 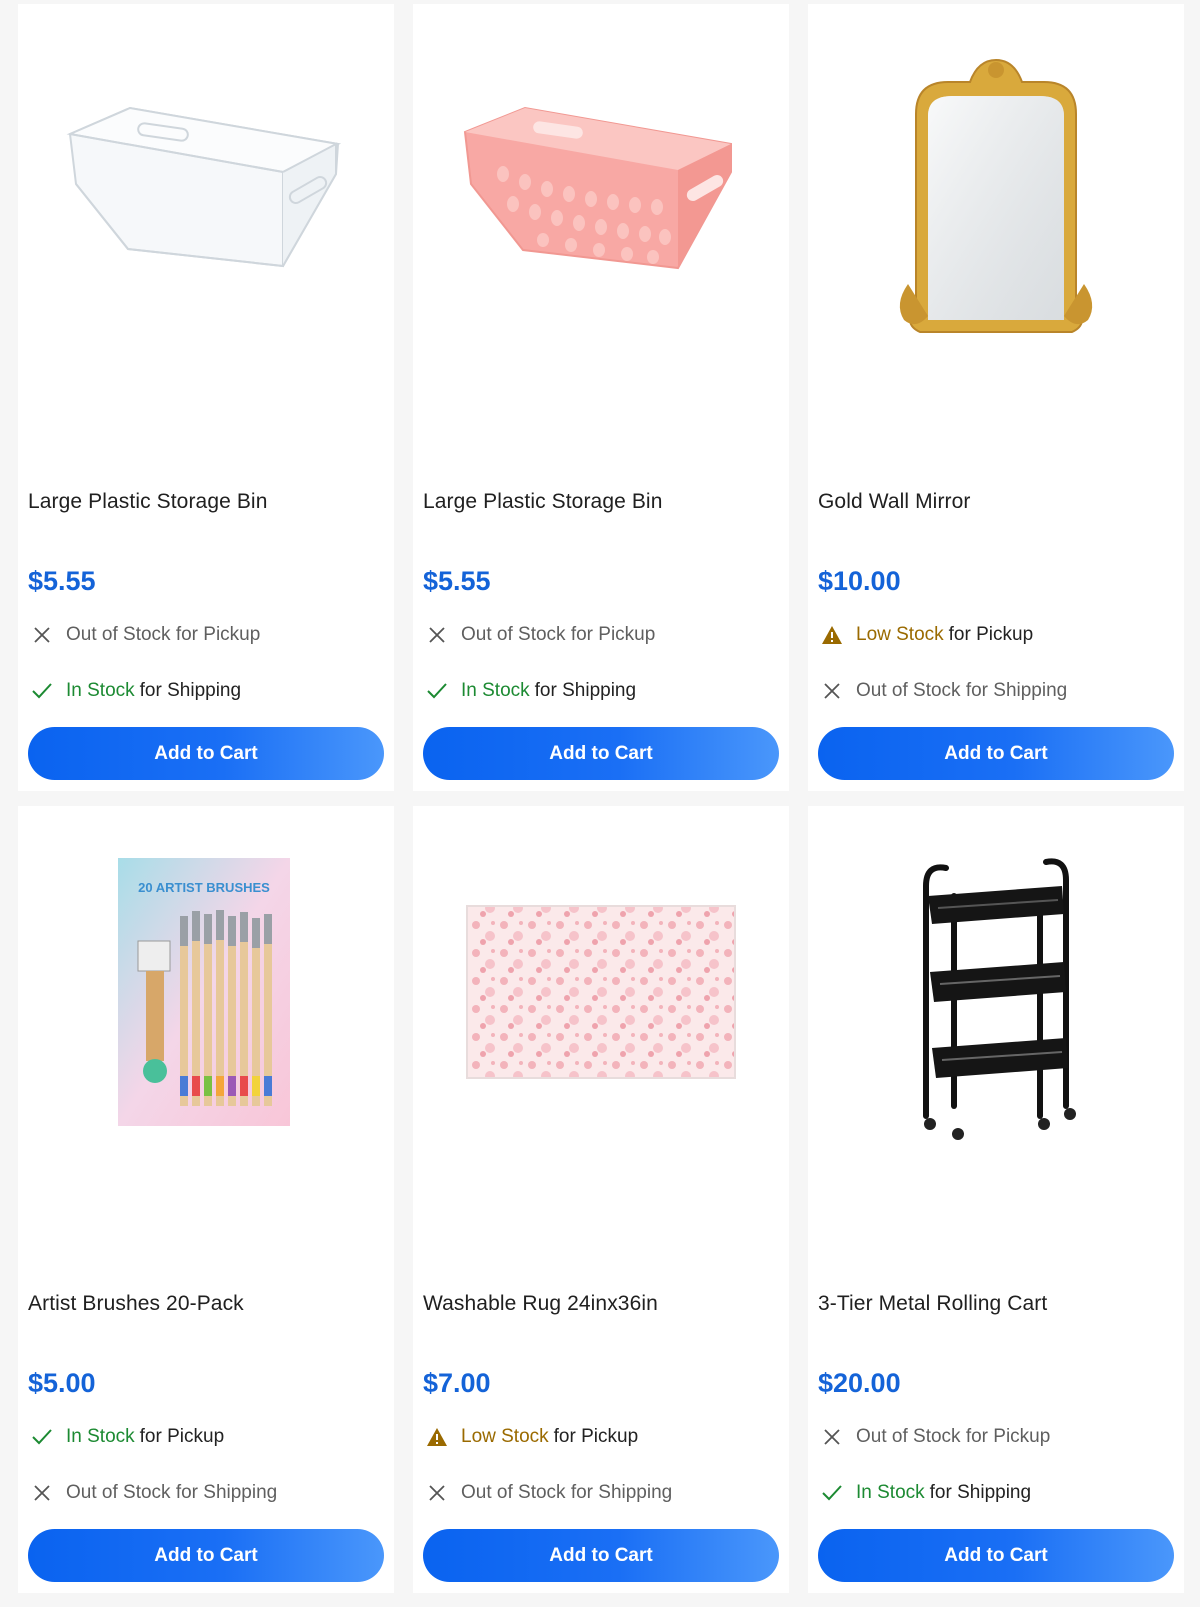 I want to click on pickup-status: In Stock for Pickup, so click(x=127, y=1437).